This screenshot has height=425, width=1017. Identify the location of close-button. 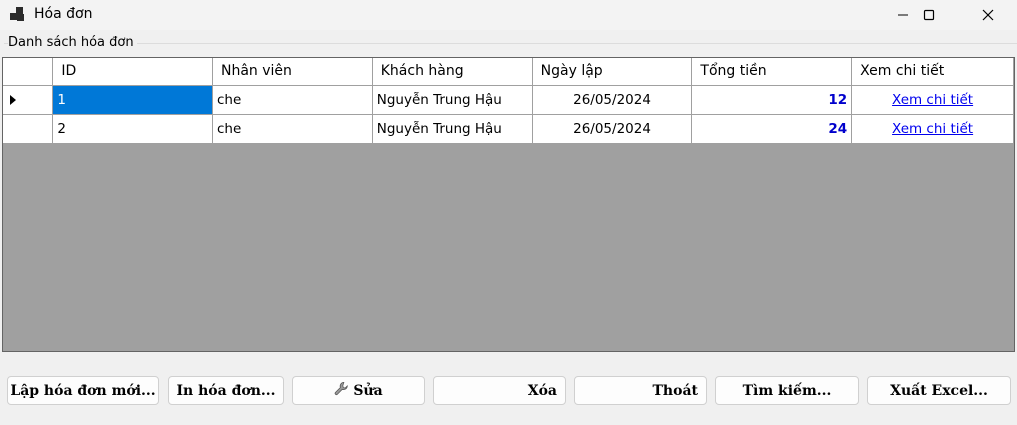
(988, 15).